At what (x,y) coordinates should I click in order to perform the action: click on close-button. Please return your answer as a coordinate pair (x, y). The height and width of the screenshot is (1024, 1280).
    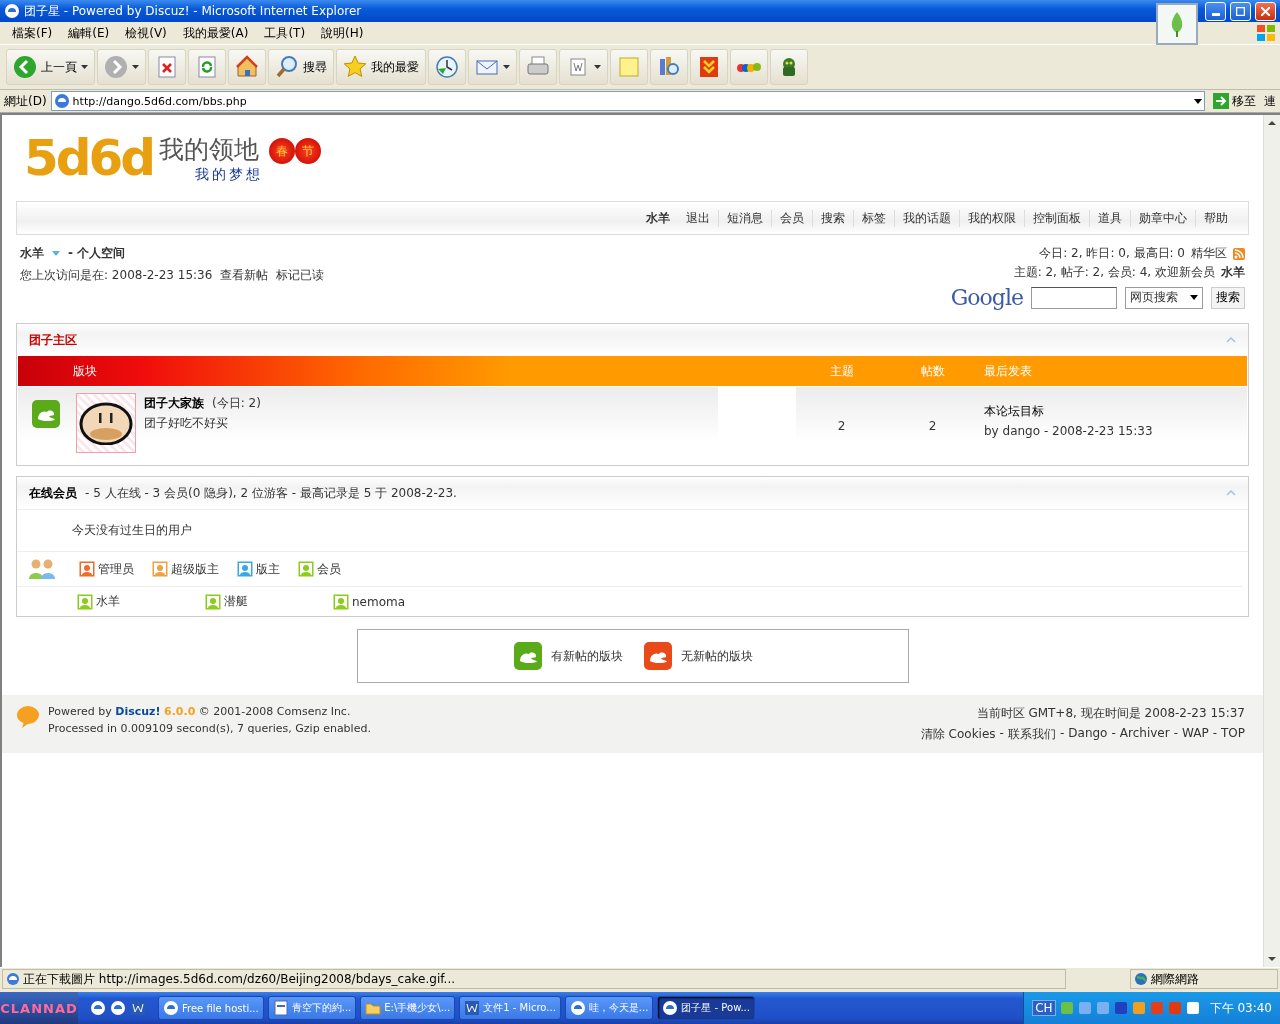
    Looking at the image, I should click on (1265, 11).